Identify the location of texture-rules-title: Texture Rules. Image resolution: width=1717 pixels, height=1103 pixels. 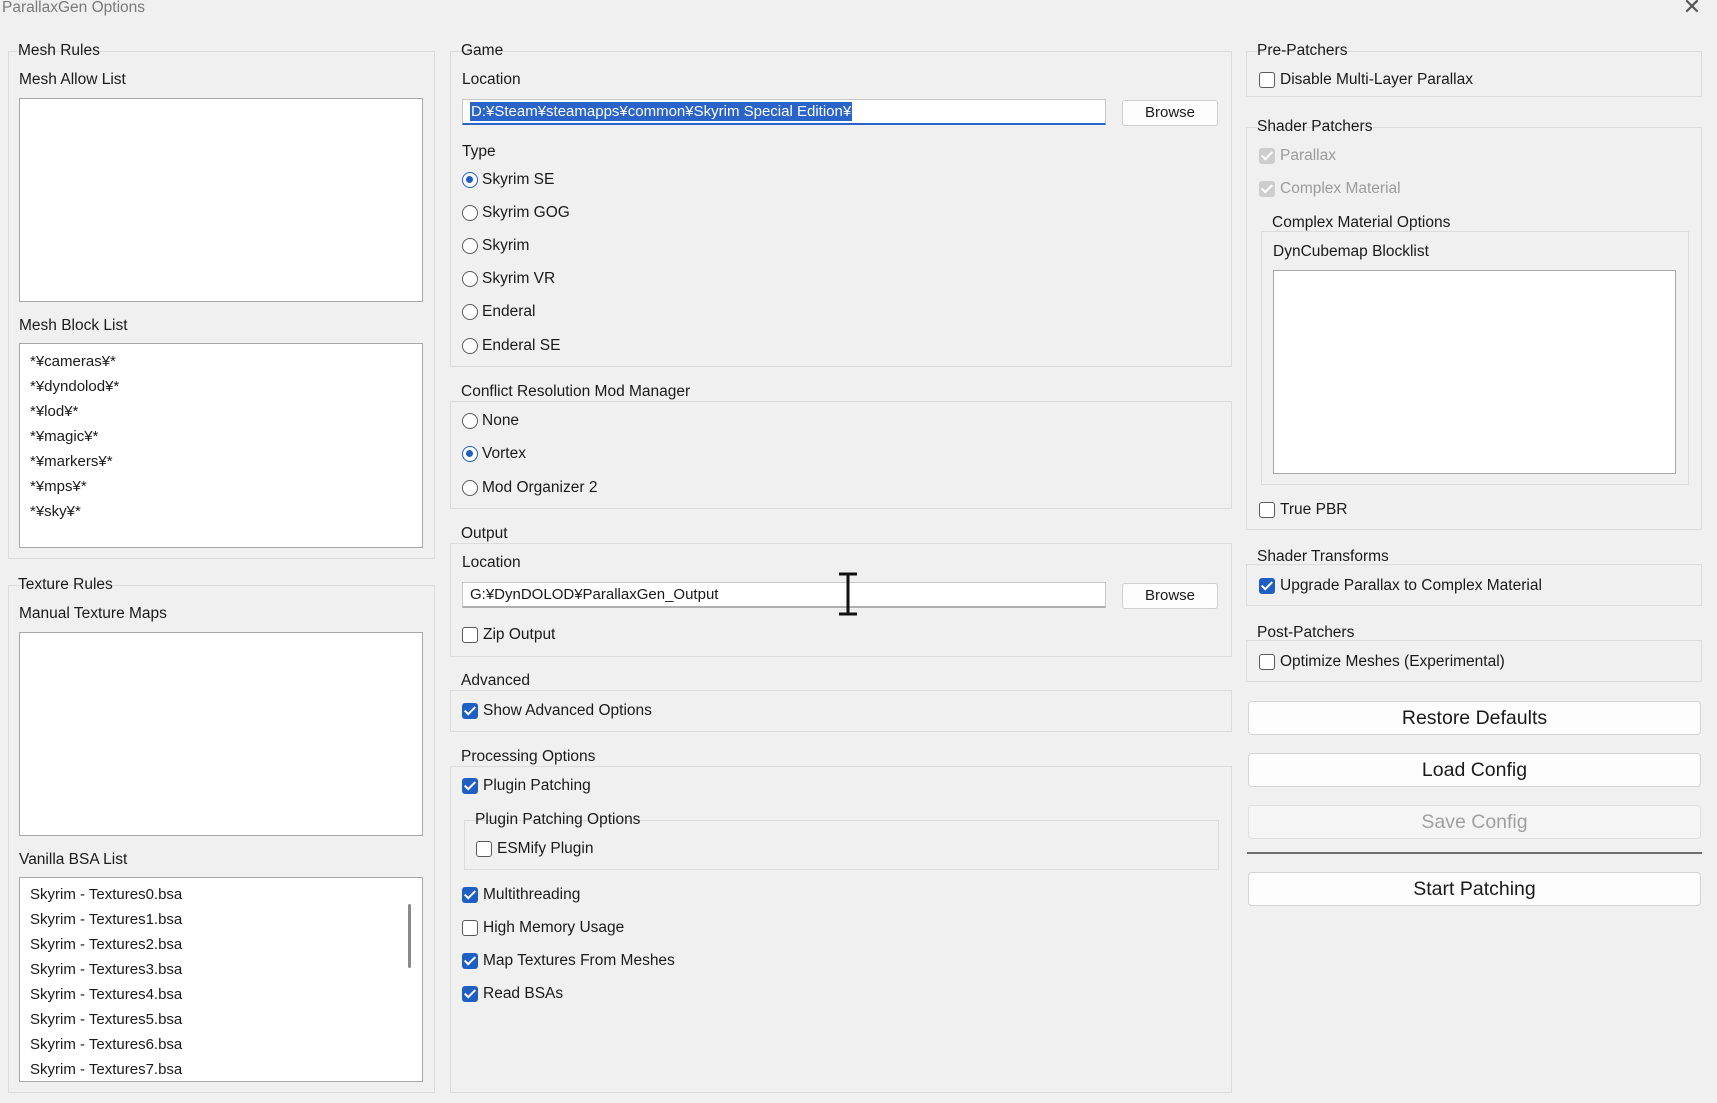
(65, 584).